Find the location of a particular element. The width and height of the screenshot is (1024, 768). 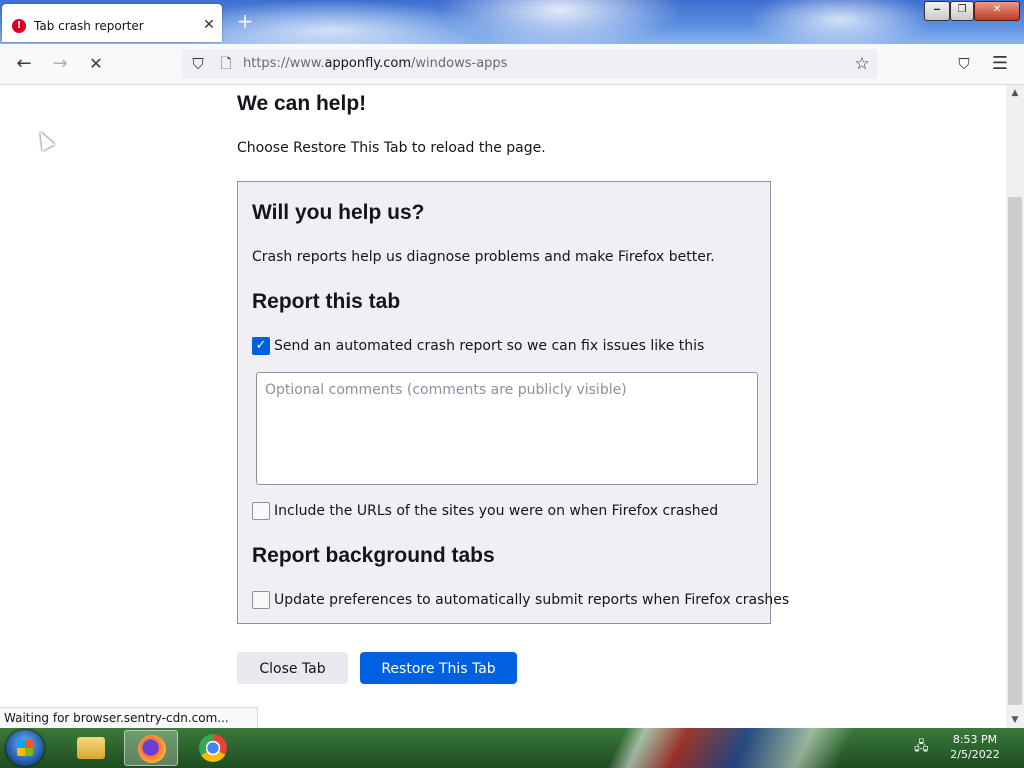

report-tab-heading: Report this tab is located at coordinates (326, 301).